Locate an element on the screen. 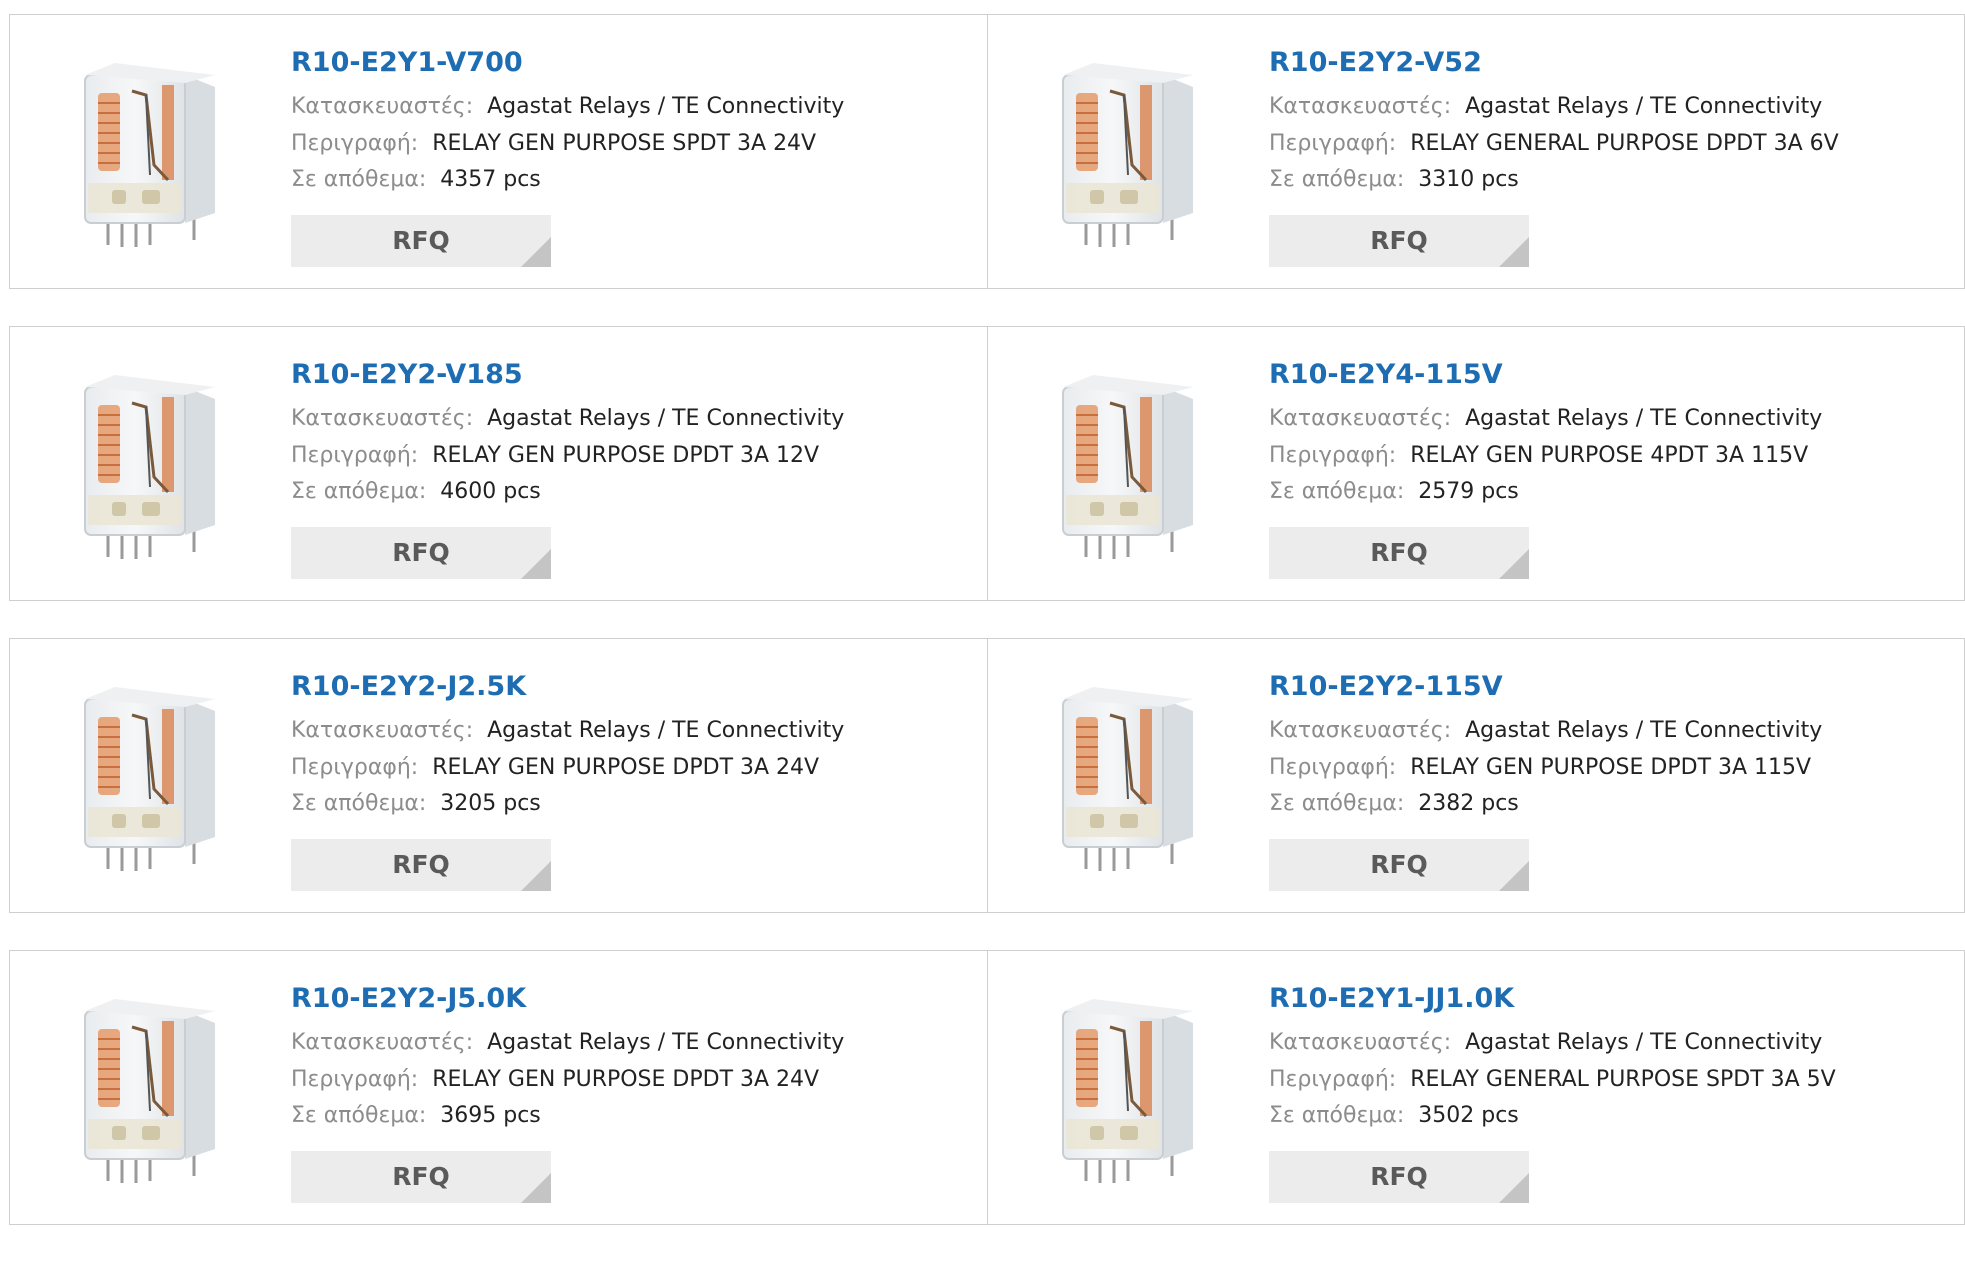 The height and width of the screenshot is (1262, 1965). description-value: RELAY GENERAL PURPOSE SPDT 3A 5V is located at coordinates (1623, 1079).